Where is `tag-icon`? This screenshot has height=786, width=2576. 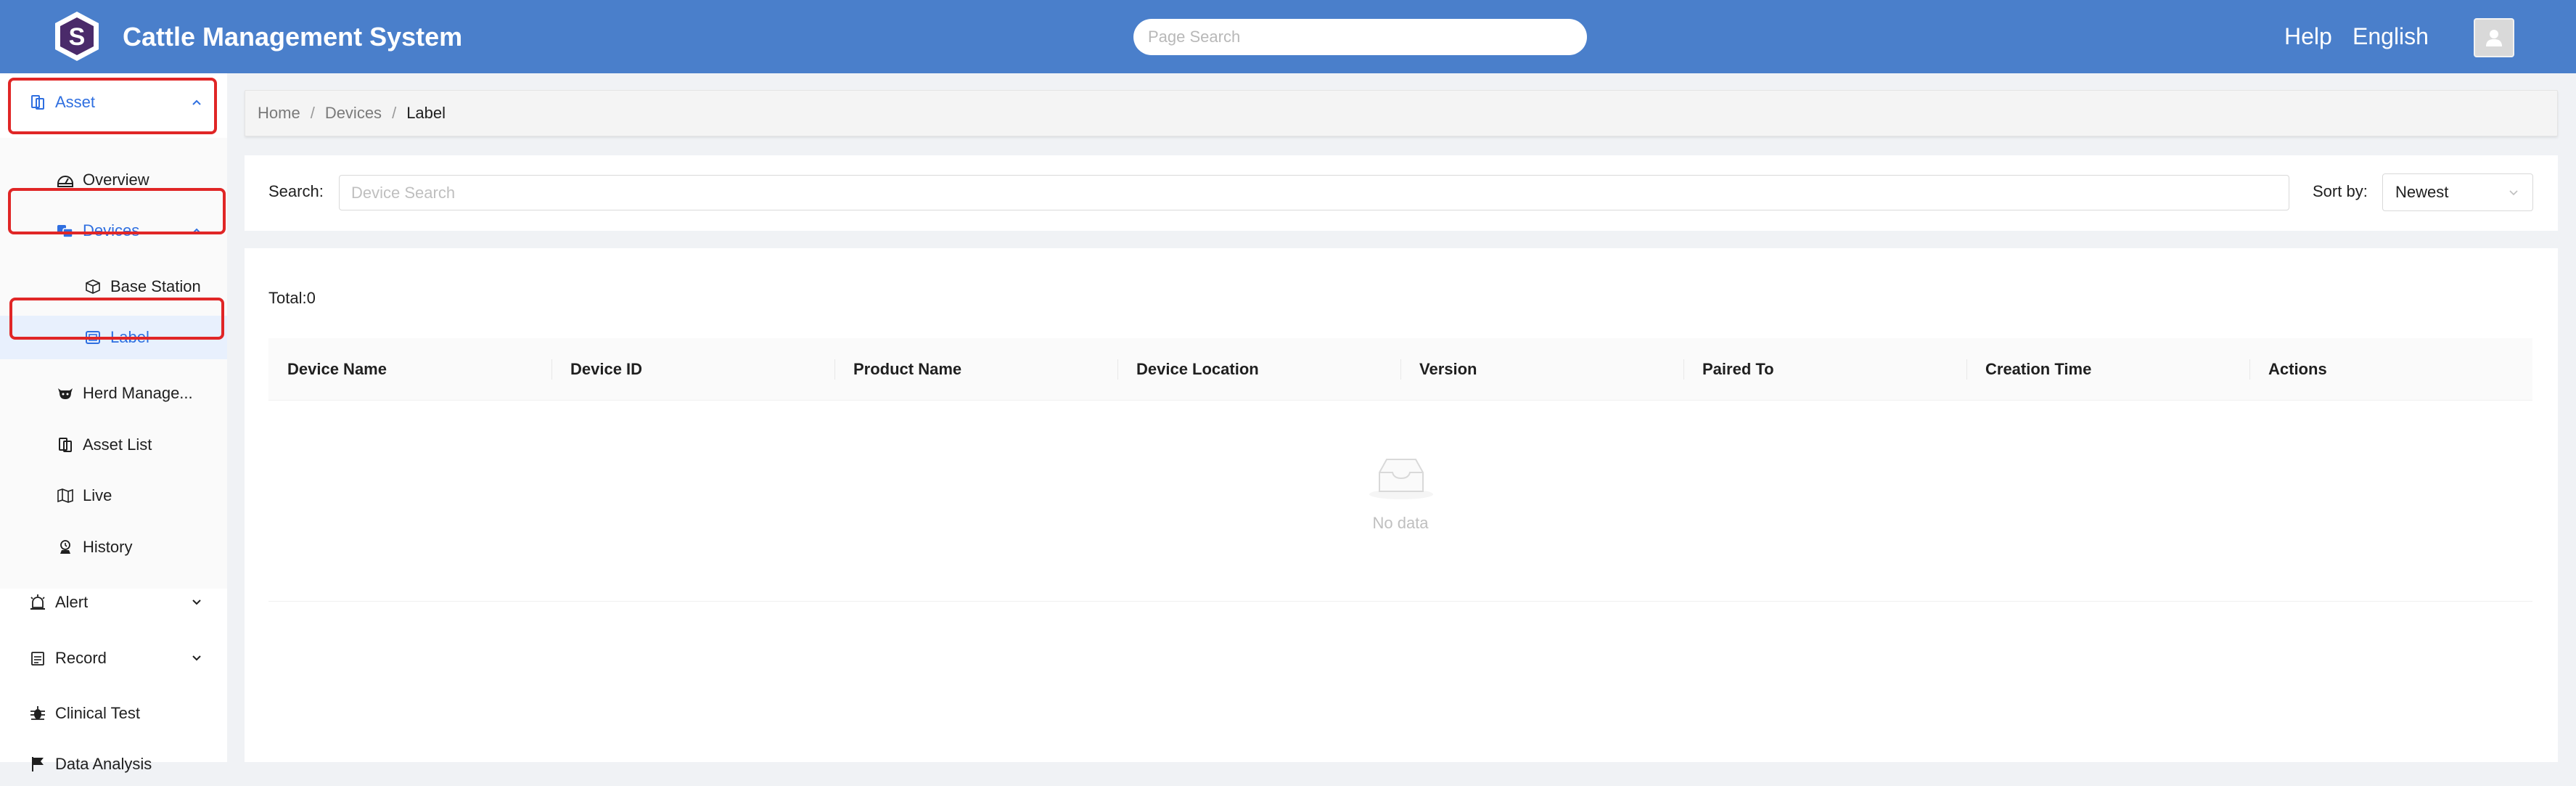 tag-icon is located at coordinates (93, 337).